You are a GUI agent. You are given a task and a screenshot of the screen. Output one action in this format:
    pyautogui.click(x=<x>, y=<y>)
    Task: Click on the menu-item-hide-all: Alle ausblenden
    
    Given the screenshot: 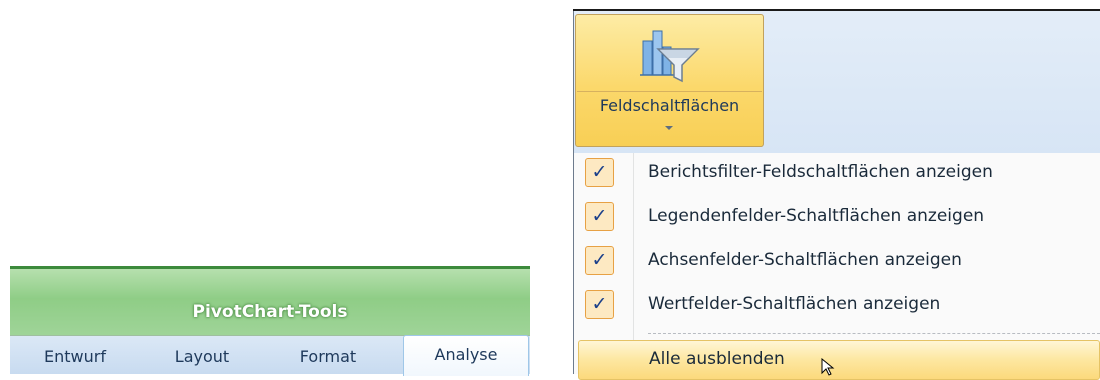 What is the action you would take?
    pyautogui.click(x=839, y=360)
    